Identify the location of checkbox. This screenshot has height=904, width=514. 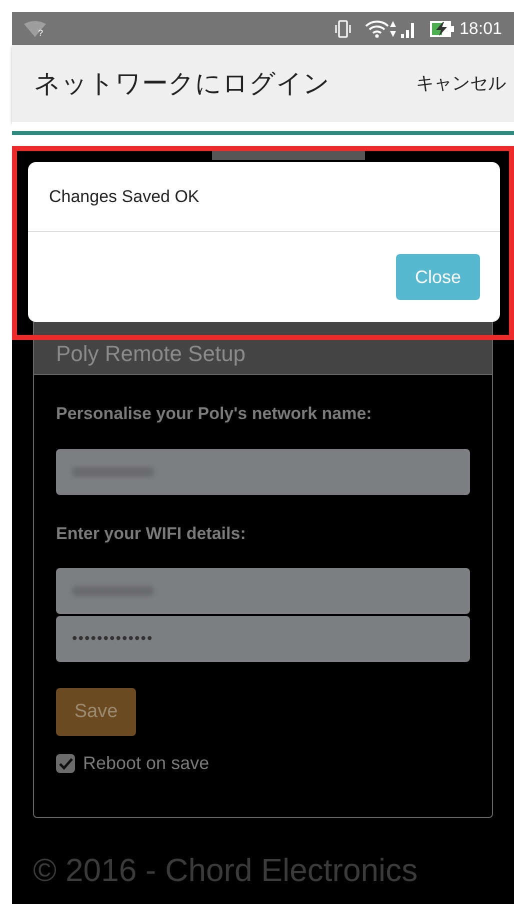
(65, 763).